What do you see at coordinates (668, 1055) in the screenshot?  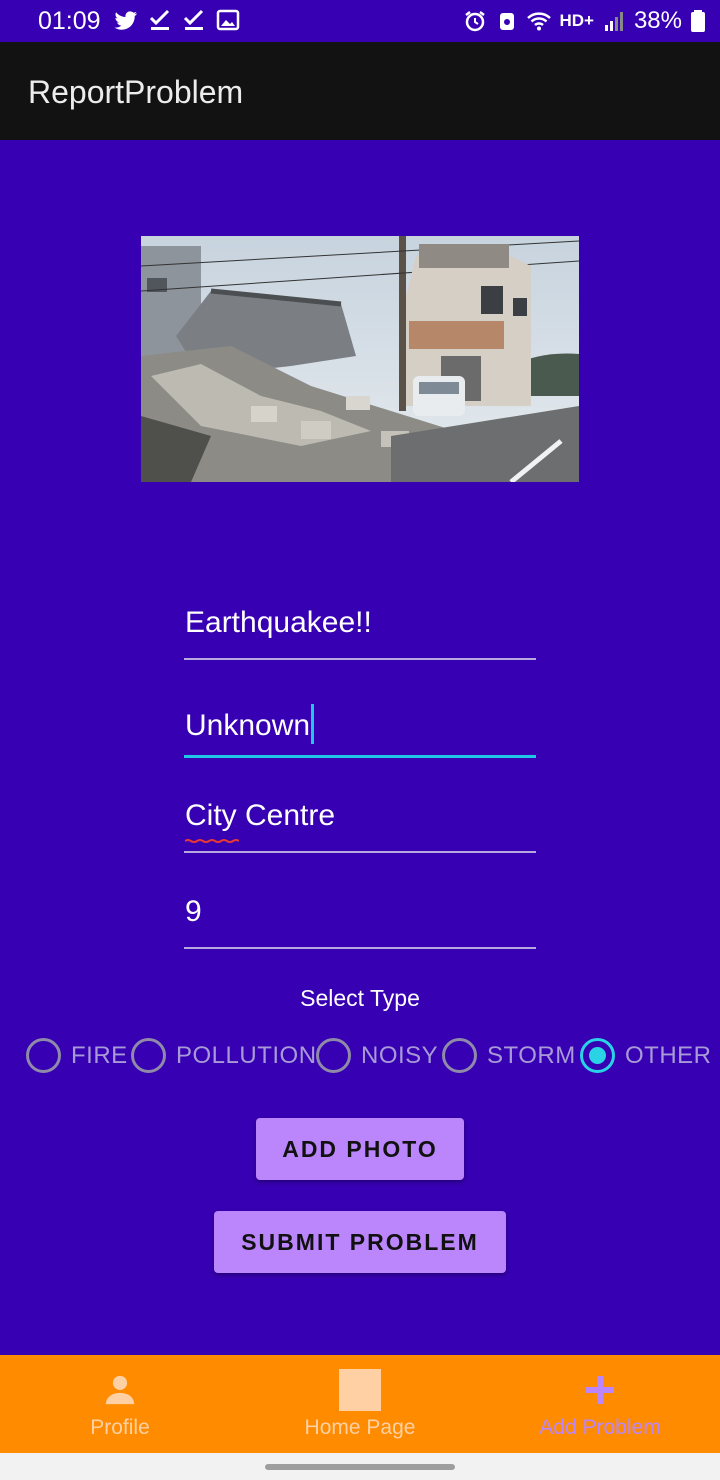 I see `radio-label: OTHER` at bounding box center [668, 1055].